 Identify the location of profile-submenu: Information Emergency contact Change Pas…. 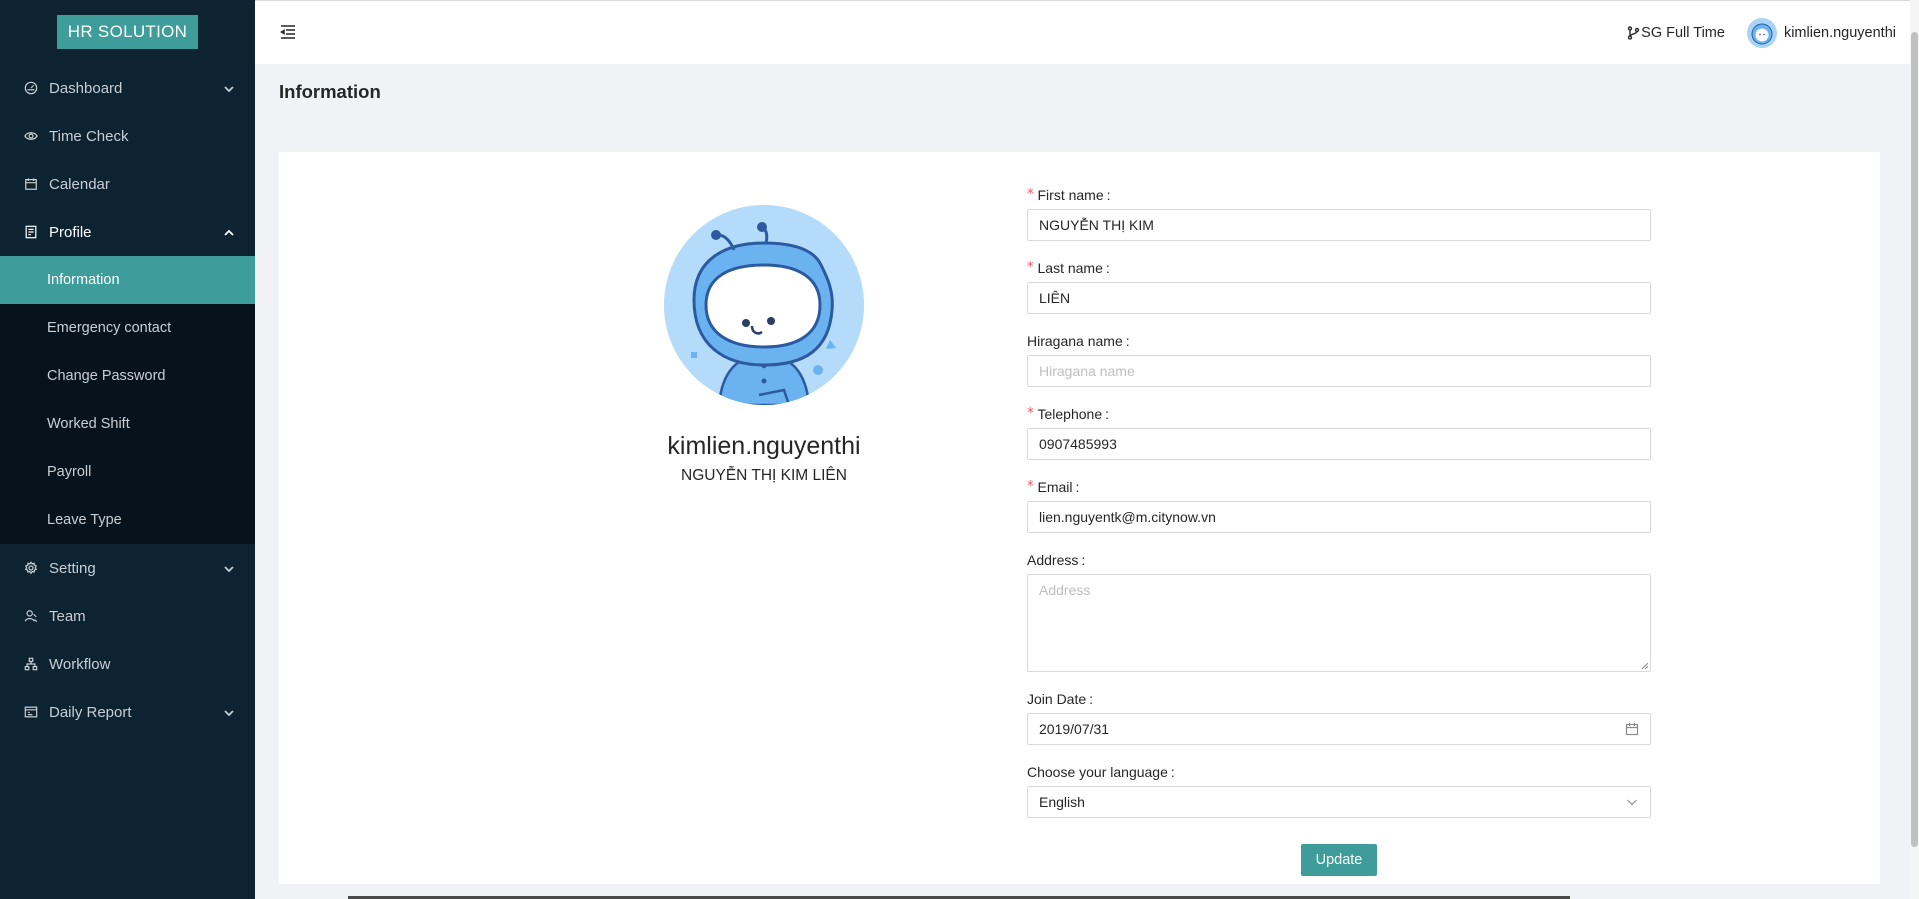
(127, 400).